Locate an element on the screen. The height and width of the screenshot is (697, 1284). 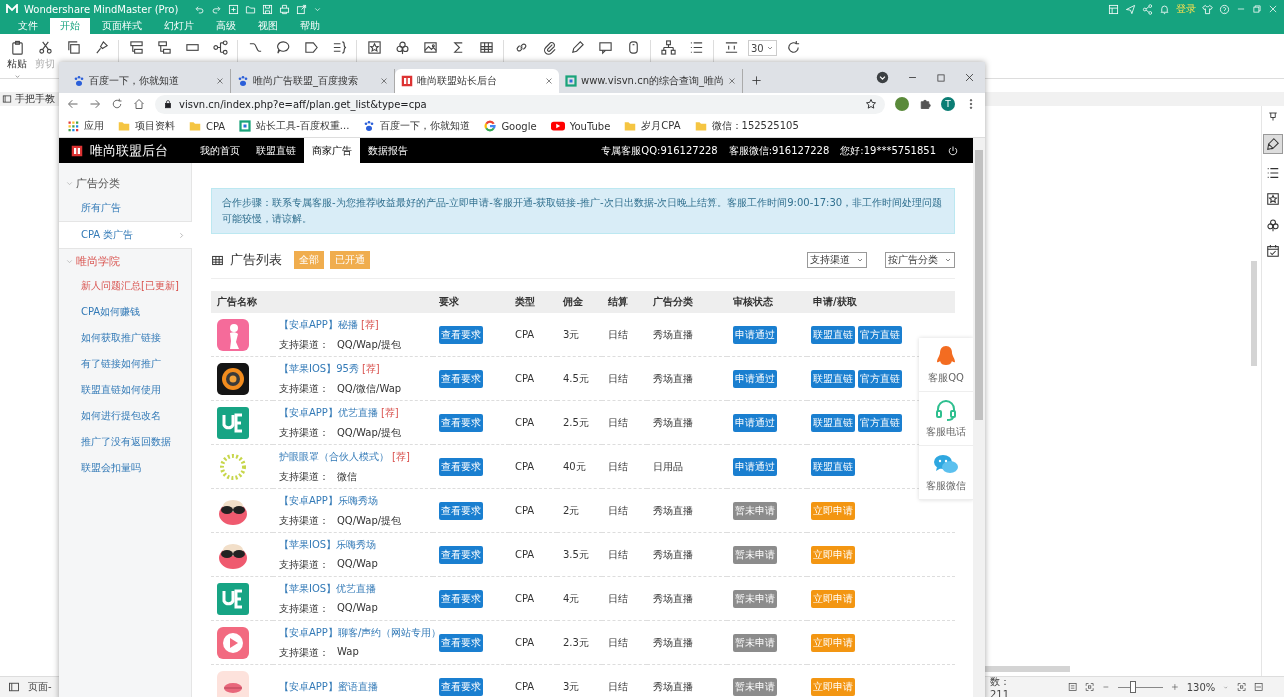
fit-page-icon is located at coordinates (1072, 687).